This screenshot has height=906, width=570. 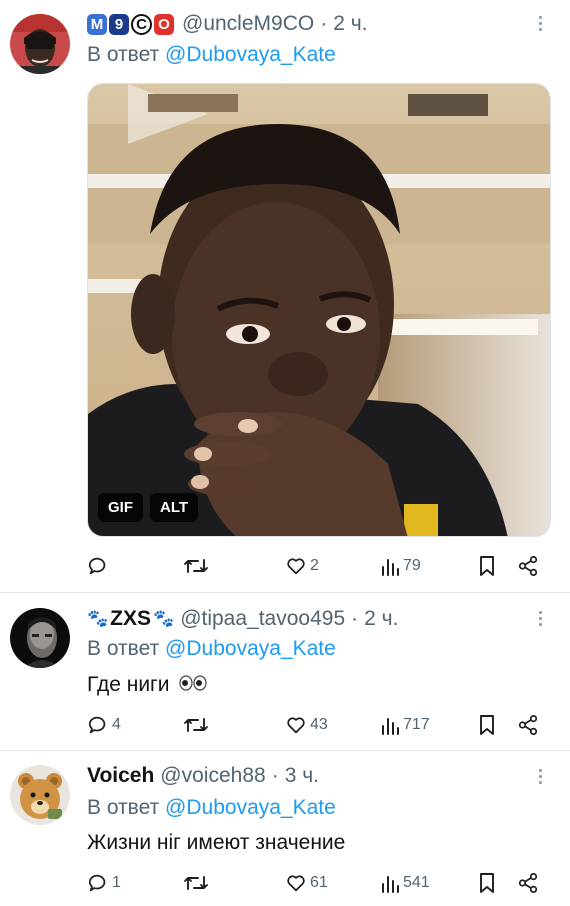 What do you see at coordinates (212, 776) in the screenshot?
I see `handle: @voiceh88` at bounding box center [212, 776].